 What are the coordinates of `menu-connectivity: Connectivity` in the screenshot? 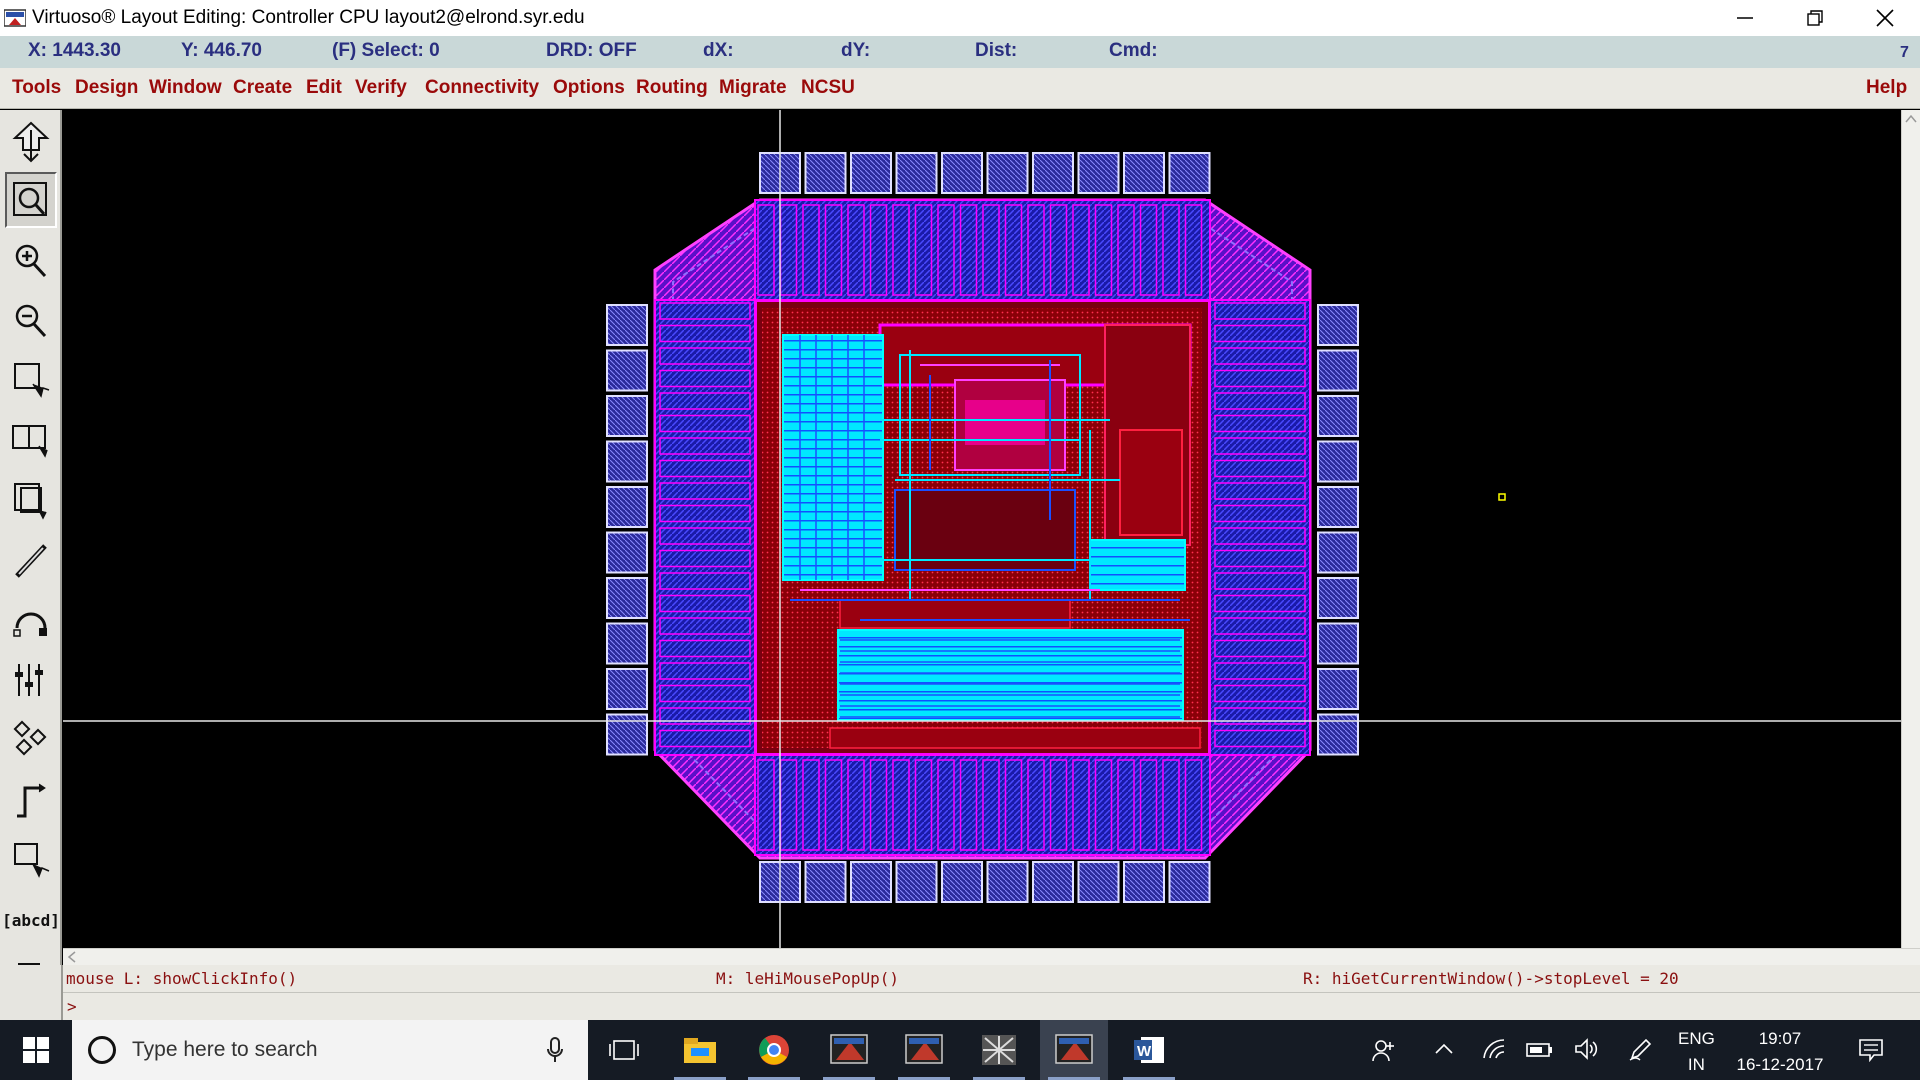 It's located at (482, 88).